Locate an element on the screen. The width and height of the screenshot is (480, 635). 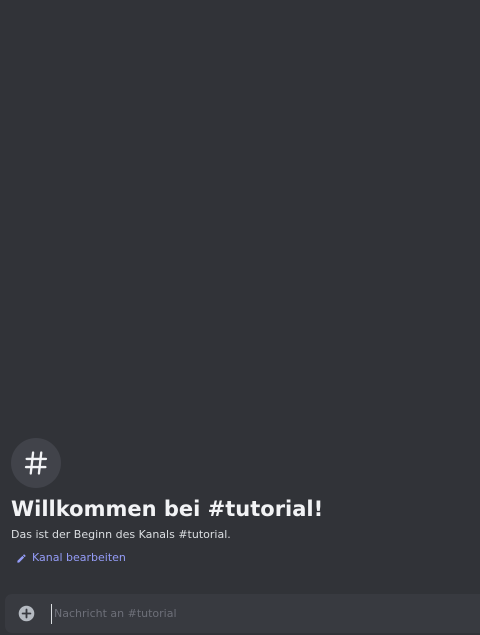
message-input is located at coordinates (252, 613).